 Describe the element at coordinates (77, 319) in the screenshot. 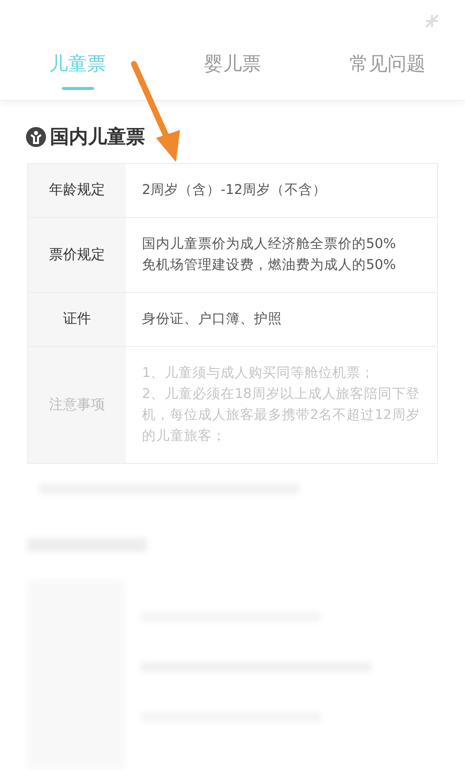

I see `row-label: 证件` at that location.